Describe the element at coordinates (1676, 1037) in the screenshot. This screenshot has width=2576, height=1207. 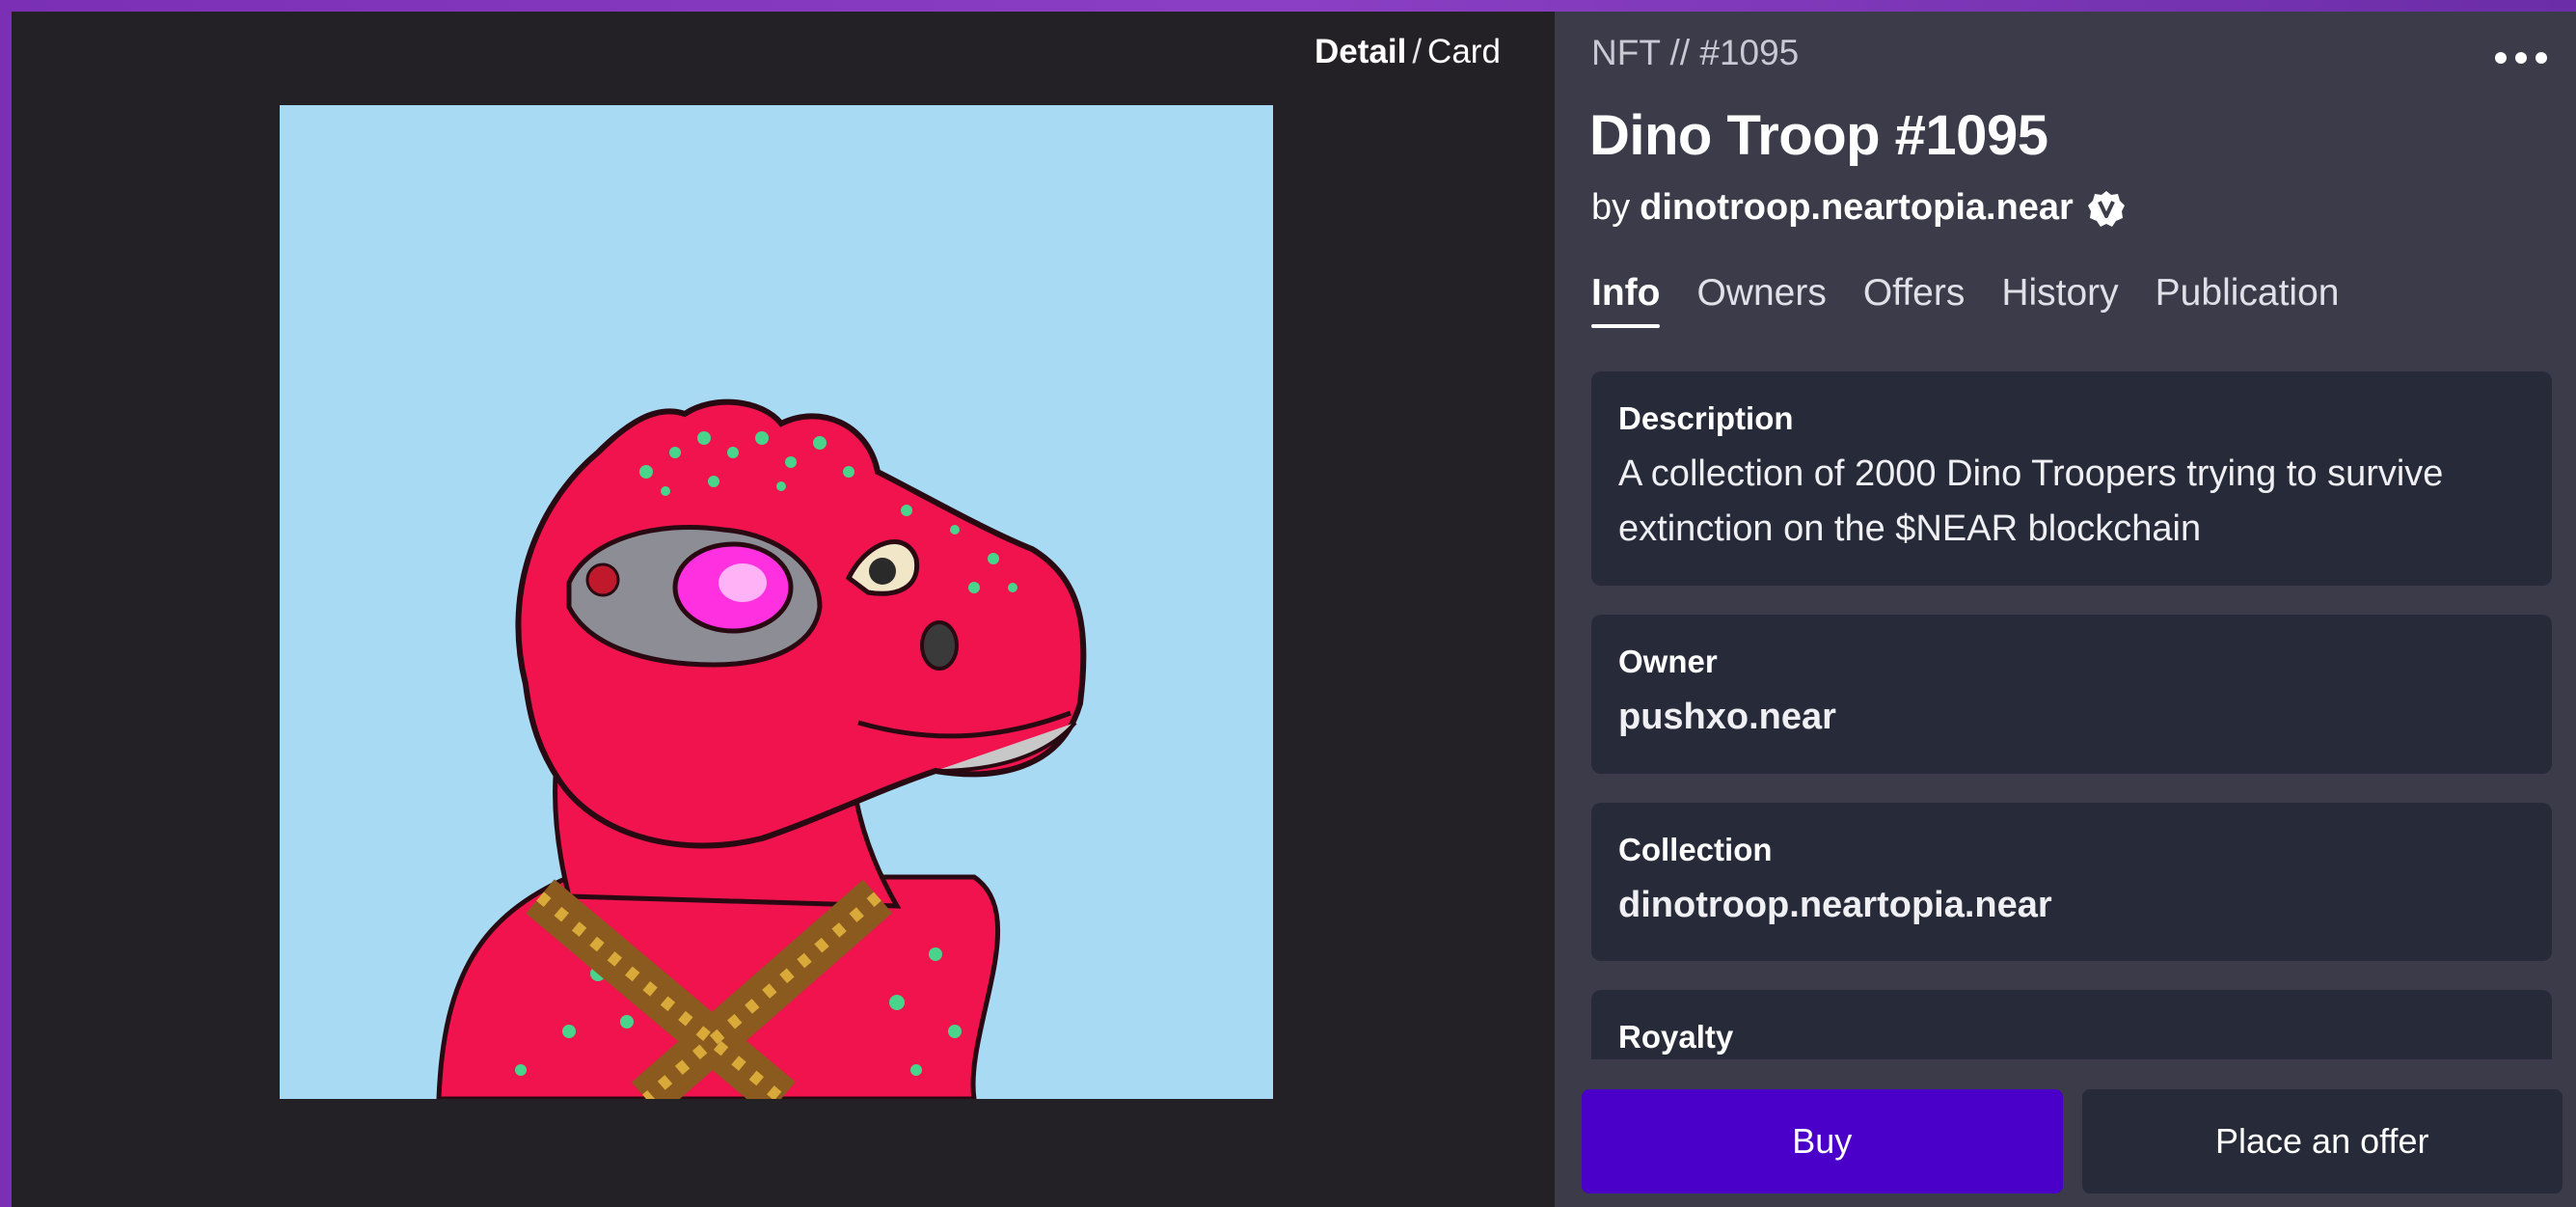
I see `royalty-label: Royalty` at that location.